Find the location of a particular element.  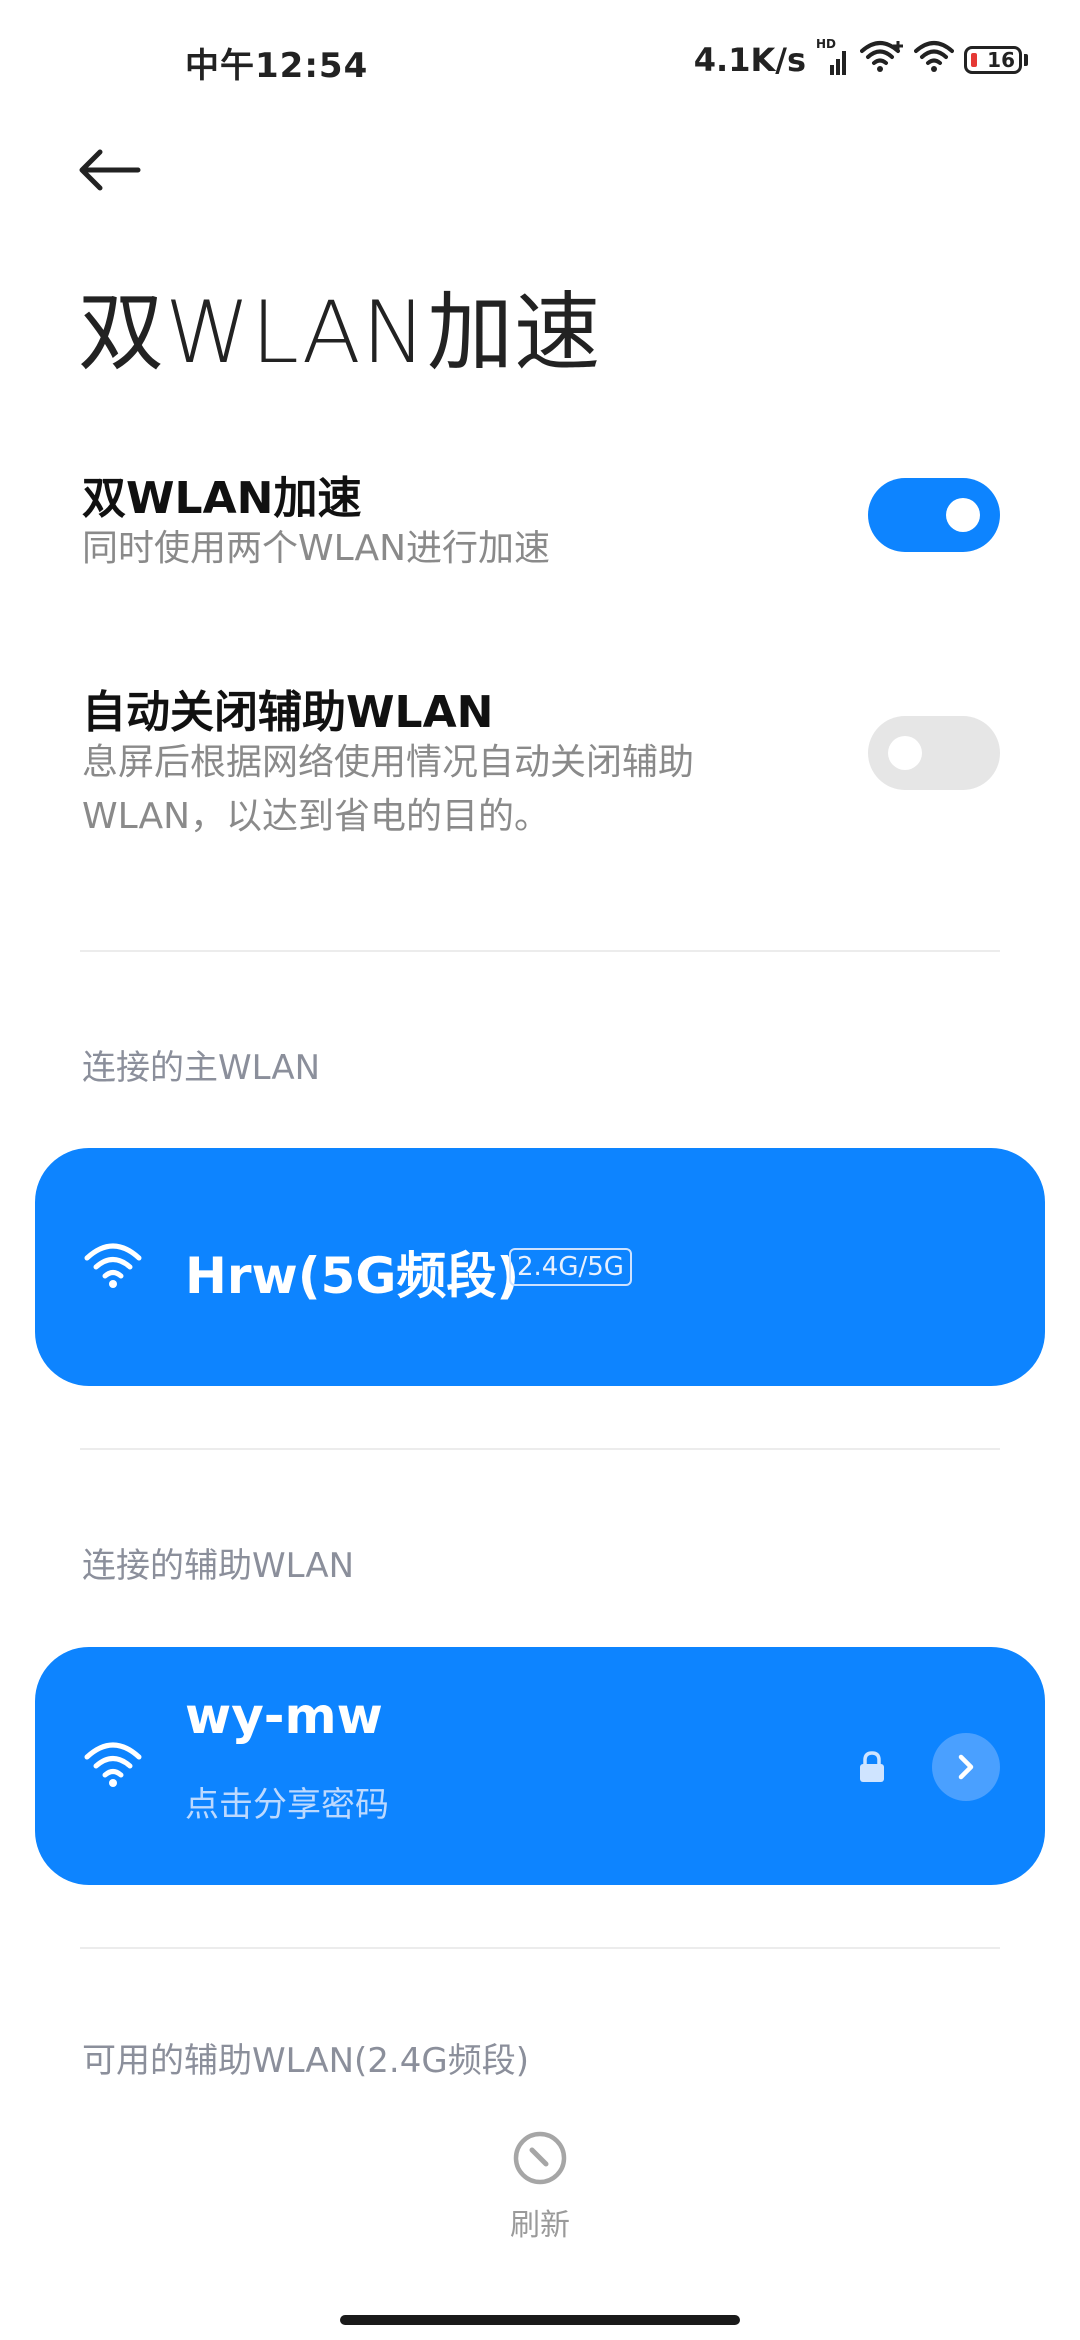

home-indicator is located at coordinates (540, 2320).